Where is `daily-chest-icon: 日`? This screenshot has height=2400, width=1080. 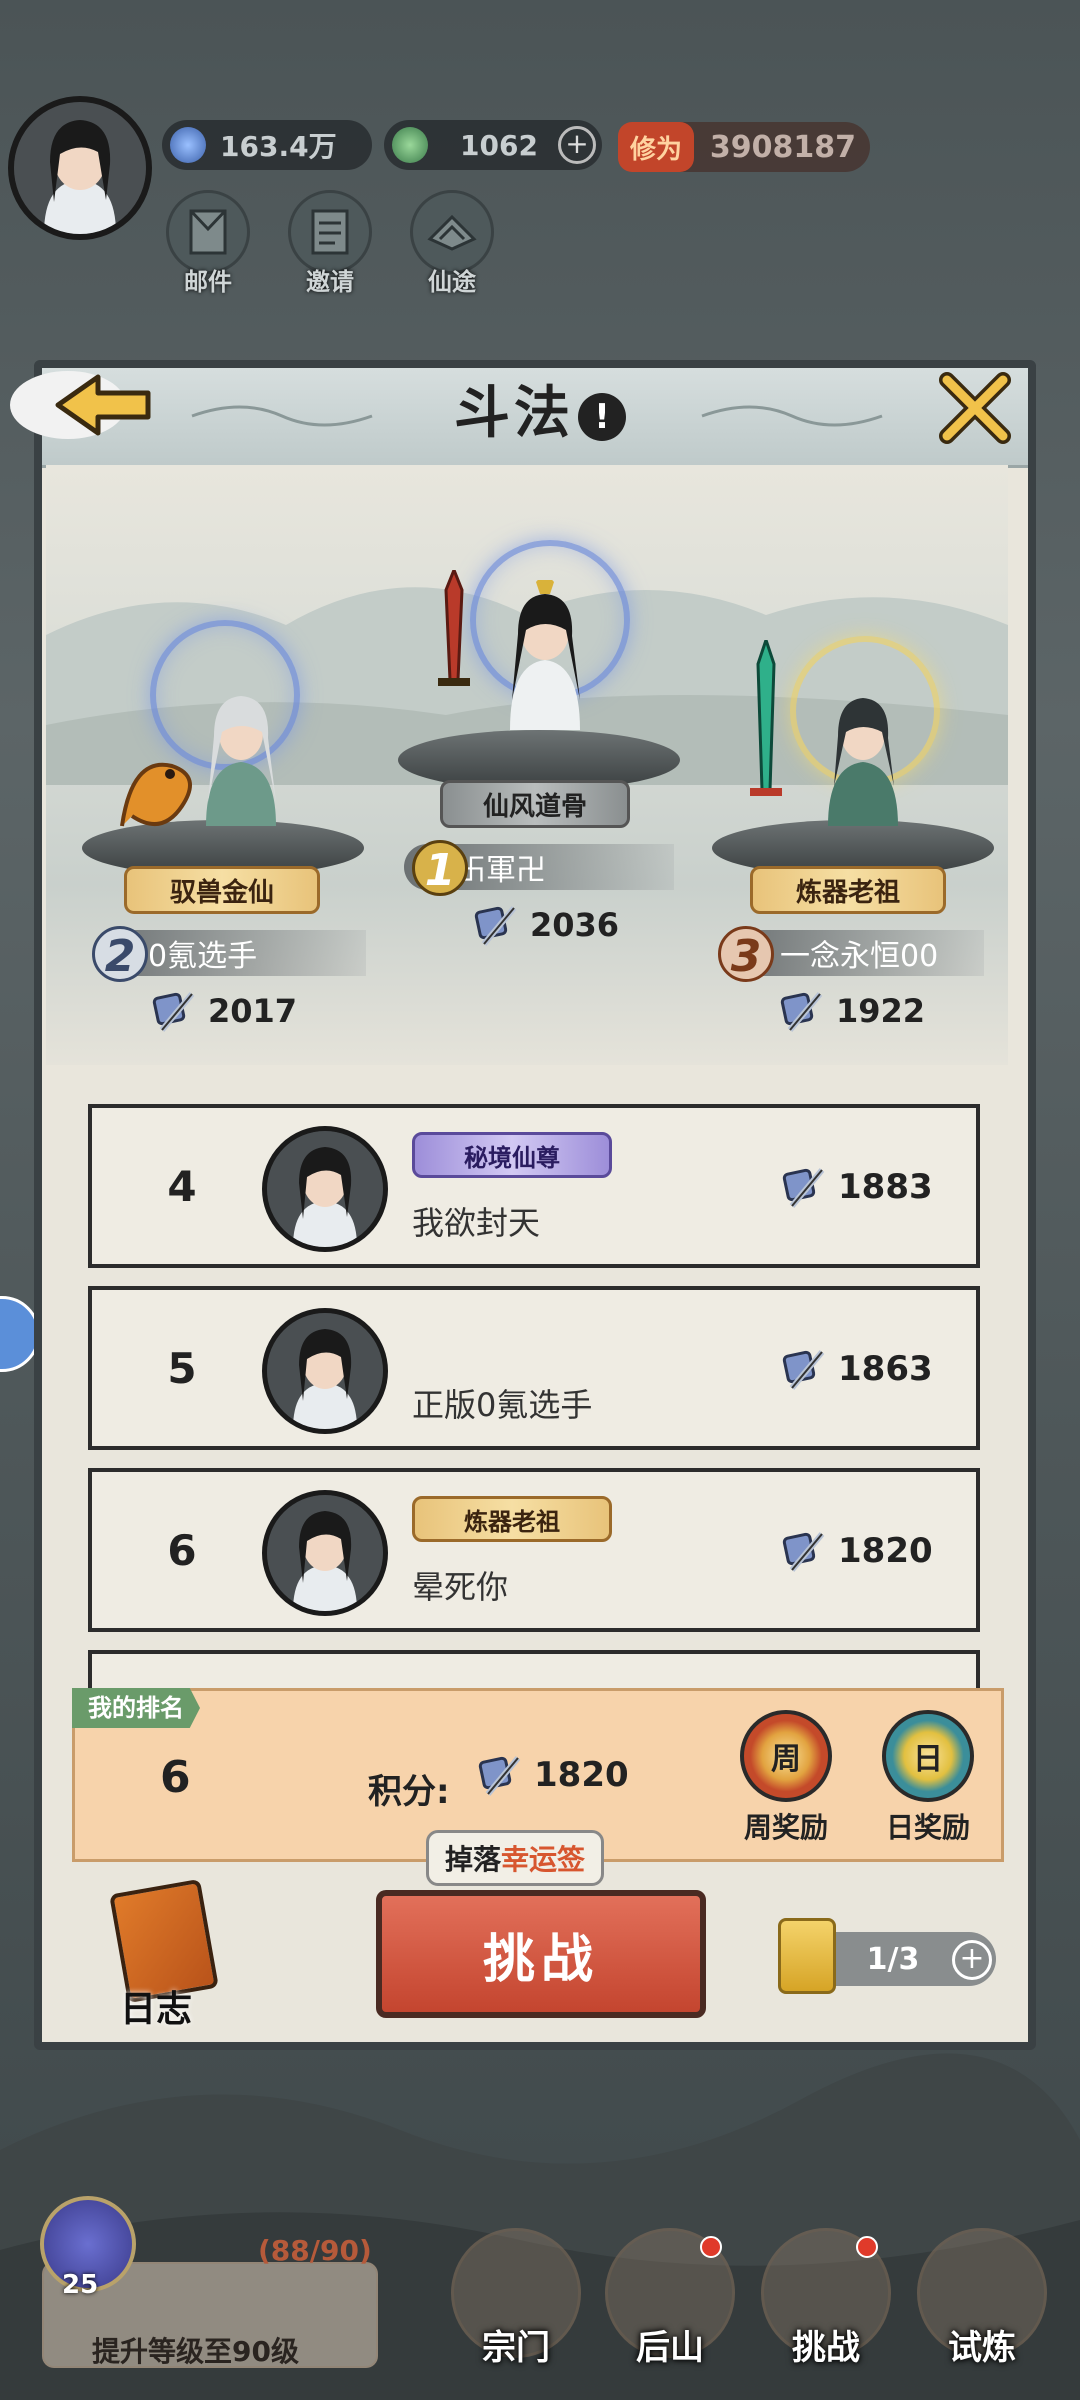
daily-chest-icon: 日 is located at coordinates (928, 1756).